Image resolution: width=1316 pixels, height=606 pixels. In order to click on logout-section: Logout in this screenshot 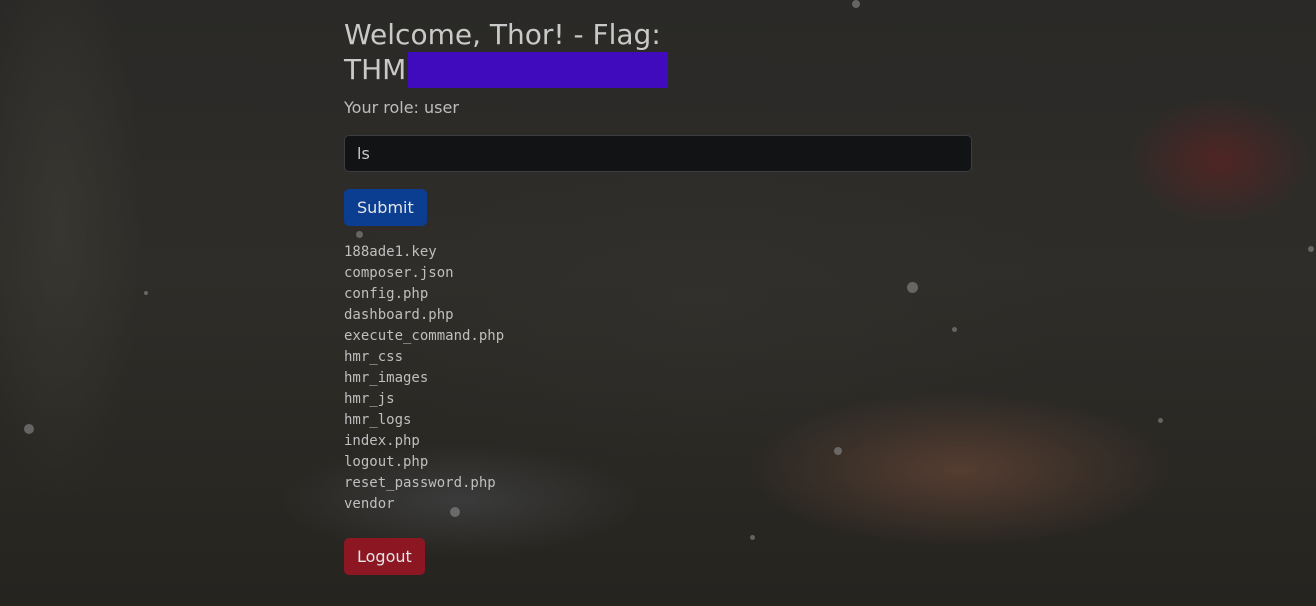, I will do `click(658, 556)`.